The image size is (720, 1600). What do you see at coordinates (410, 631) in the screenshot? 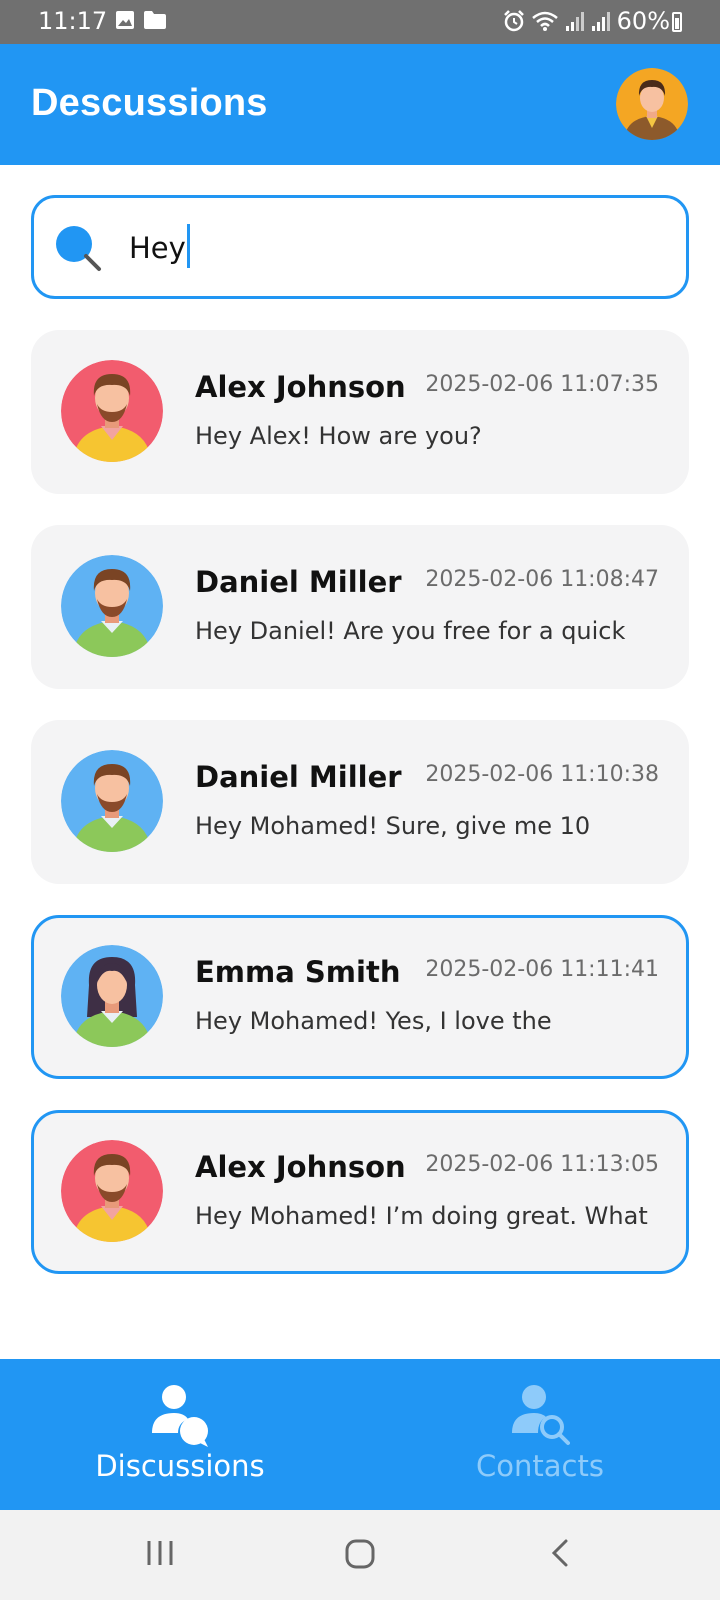
I see `chat-preview: Hey Daniel! Are you free for a quick` at bounding box center [410, 631].